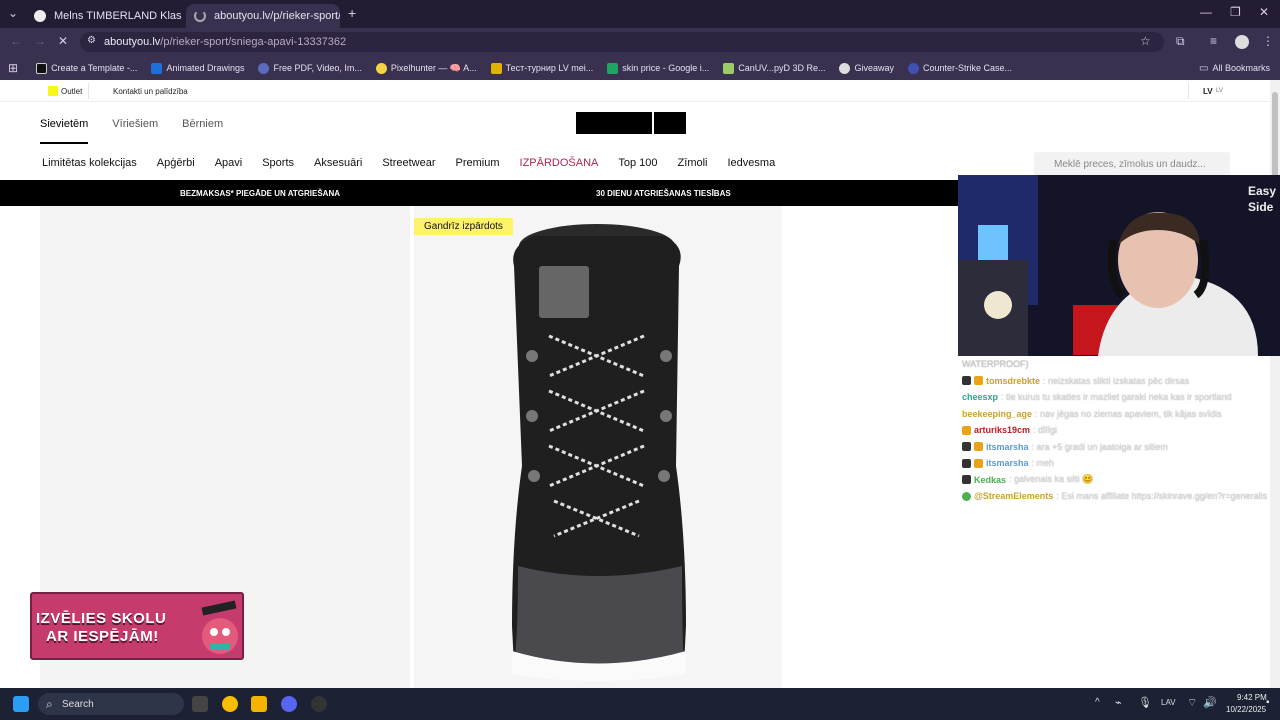 Image resolution: width=1280 pixels, height=720 pixels. I want to click on svg-text: Side, so click(1261, 207).